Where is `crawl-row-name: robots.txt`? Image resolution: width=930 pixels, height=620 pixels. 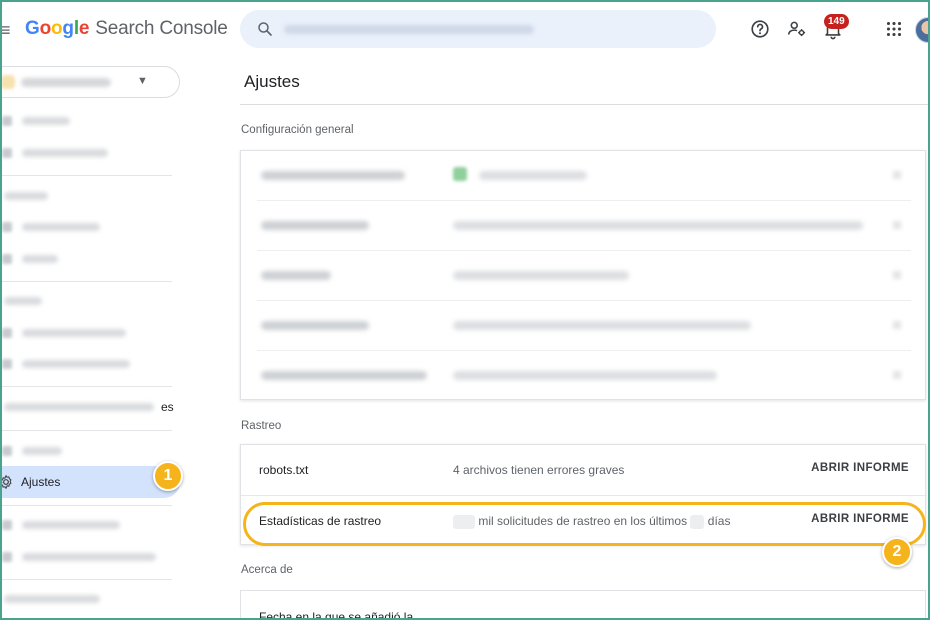
crawl-row-name: robots.txt is located at coordinates (284, 470).